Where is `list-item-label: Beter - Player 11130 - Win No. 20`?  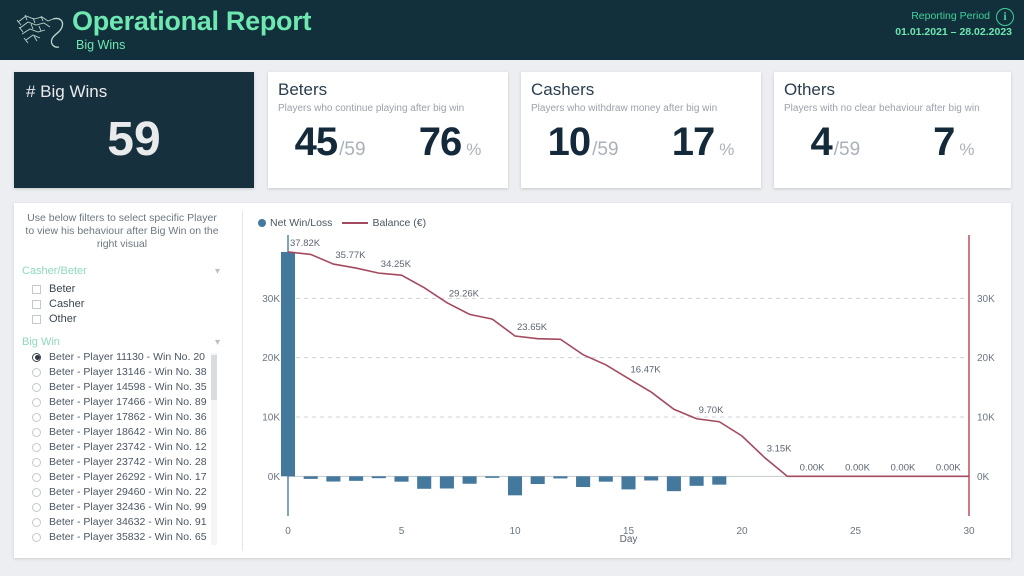
list-item-label: Beter - Player 11130 - Win No. 20 is located at coordinates (127, 357).